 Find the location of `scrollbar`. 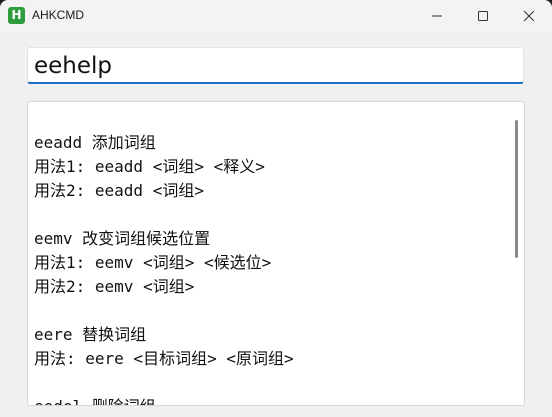

scrollbar is located at coordinates (517, 255).